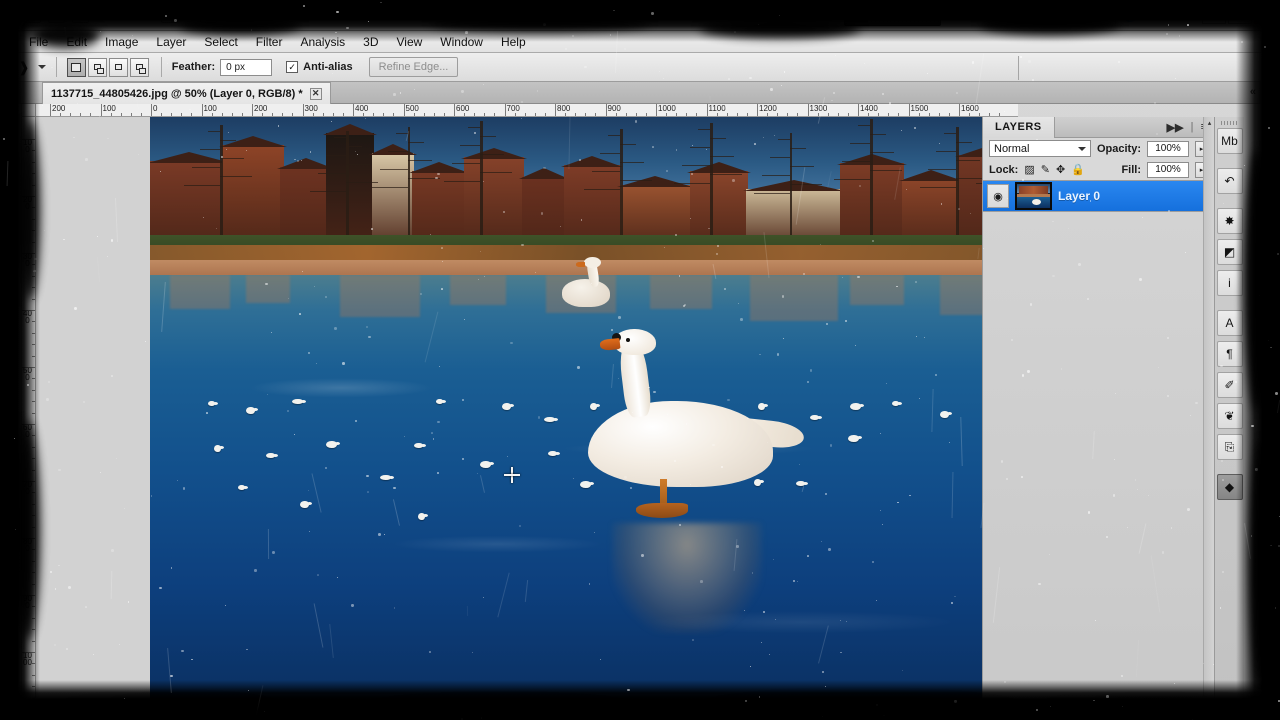  What do you see at coordinates (1229, 487) in the screenshot?
I see `layers-dock-icon: ◆` at bounding box center [1229, 487].